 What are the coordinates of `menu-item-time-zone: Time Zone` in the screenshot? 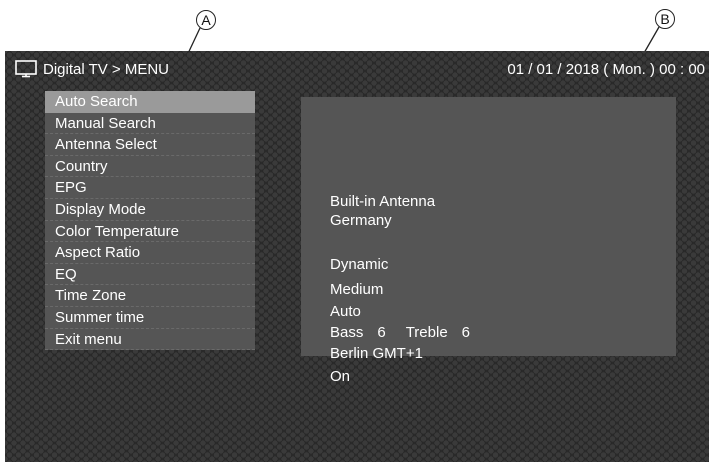 It's located at (150, 296).